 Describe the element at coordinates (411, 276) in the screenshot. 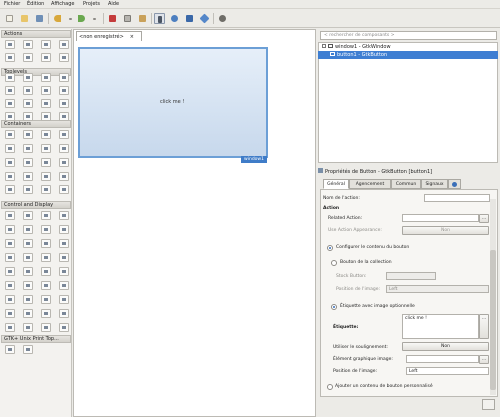

I see `stock-button-select` at that location.